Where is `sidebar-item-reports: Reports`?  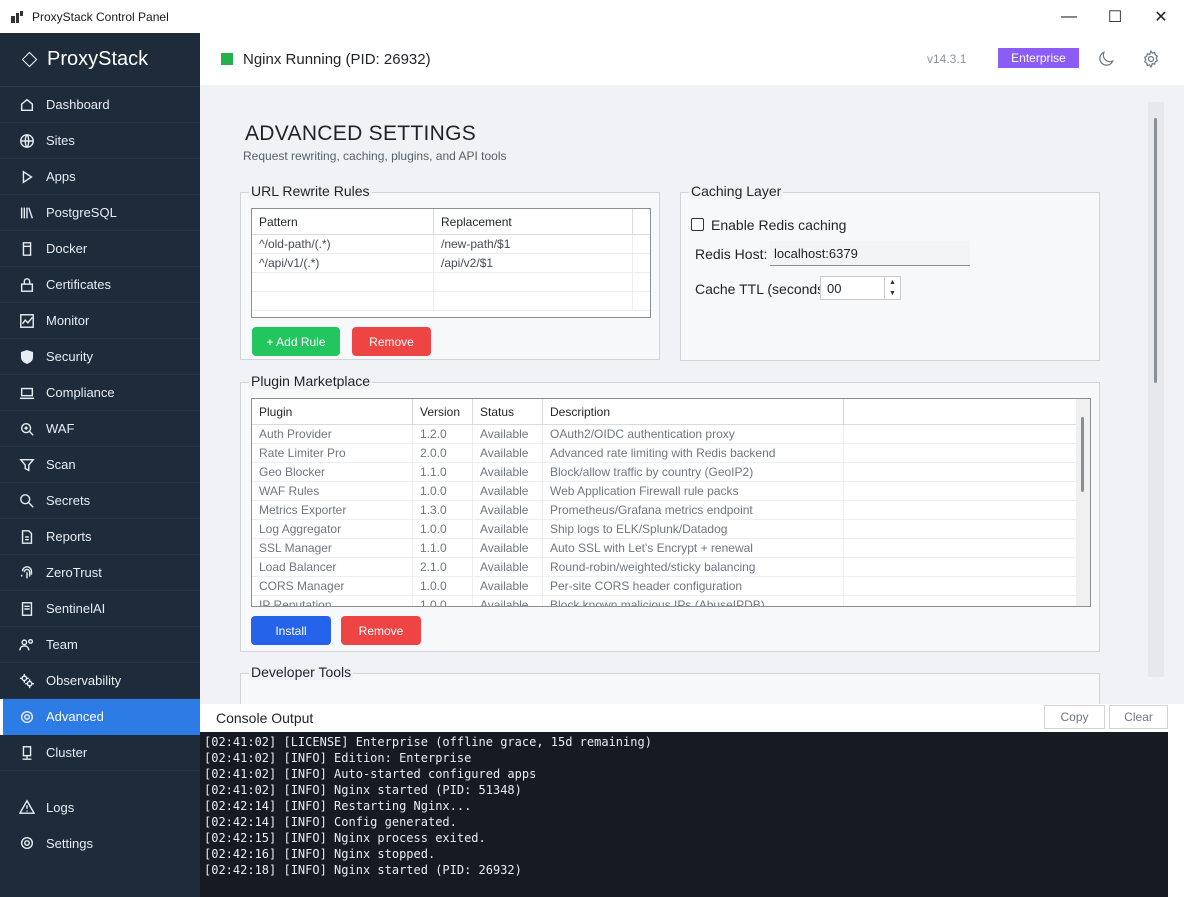 sidebar-item-reports: Reports is located at coordinates (100, 537).